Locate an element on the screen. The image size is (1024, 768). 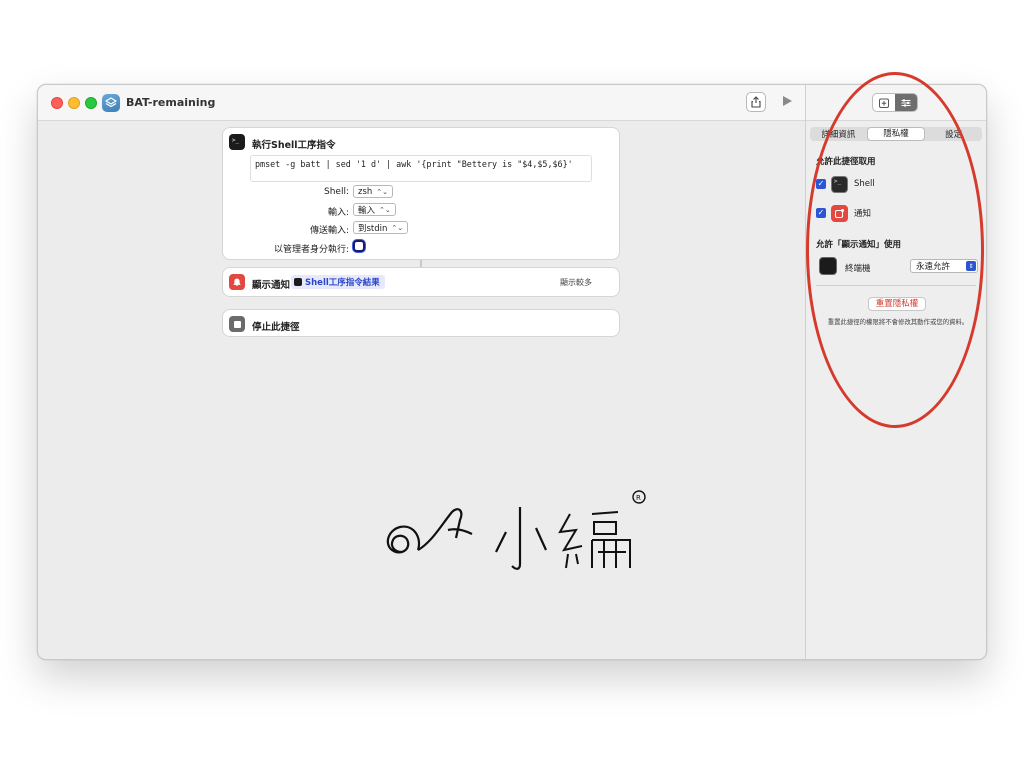
bell-icon is located at coordinates (237, 282).